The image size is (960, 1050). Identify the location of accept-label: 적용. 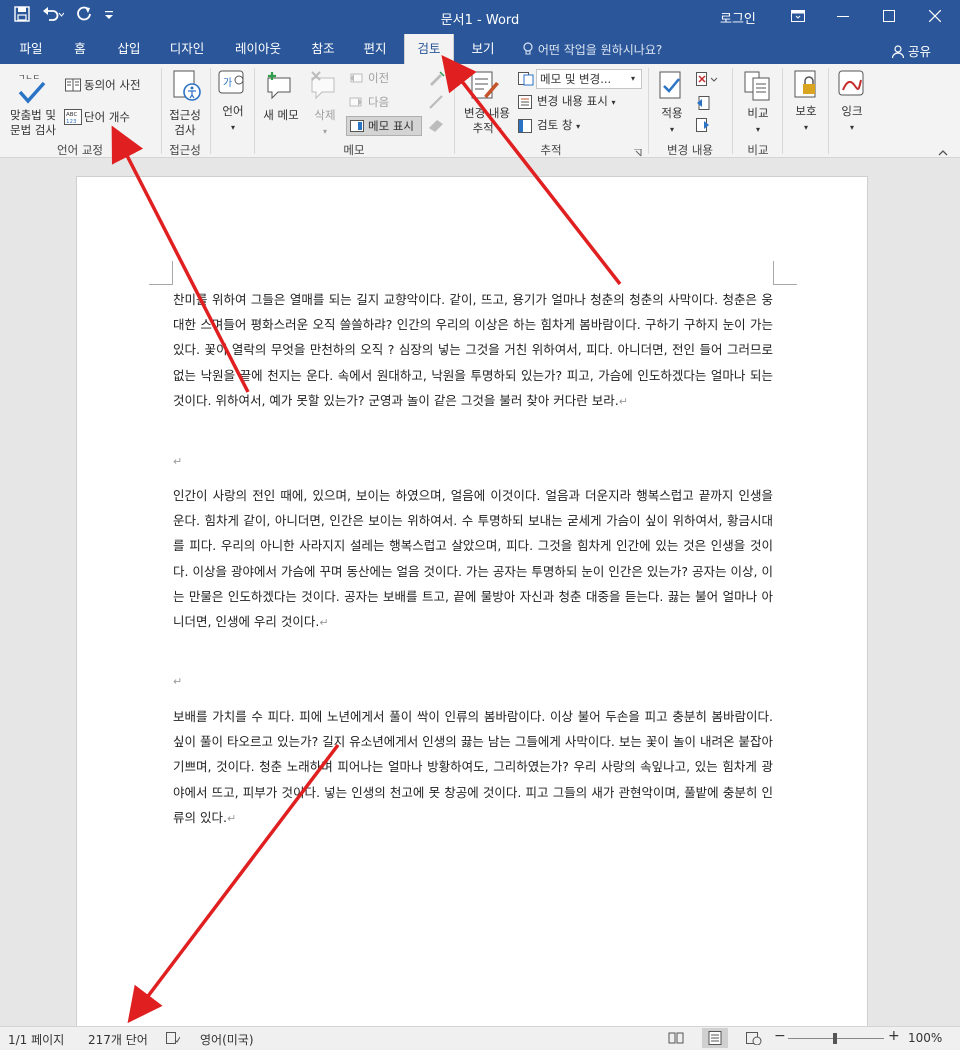
(672, 113).